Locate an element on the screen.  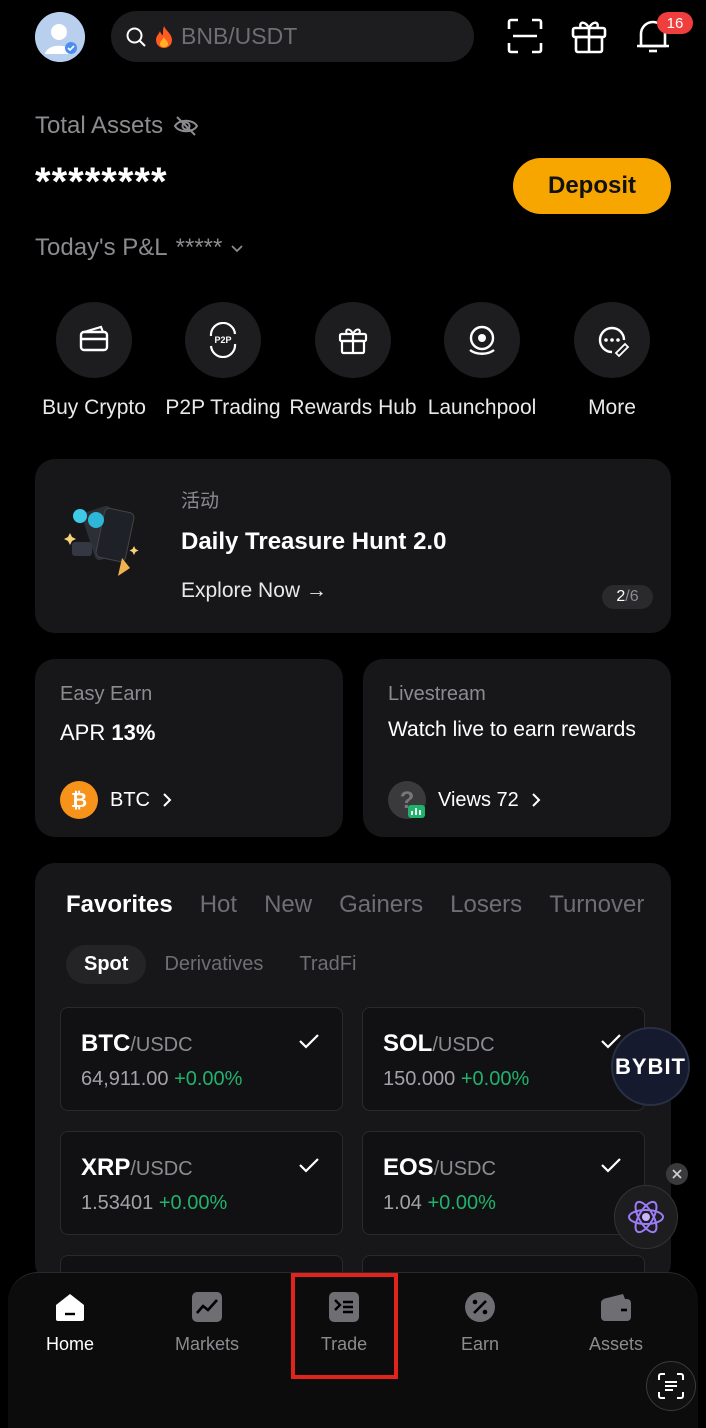
bybit-float-button: BYBIT is located at coordinates (650, 1066).